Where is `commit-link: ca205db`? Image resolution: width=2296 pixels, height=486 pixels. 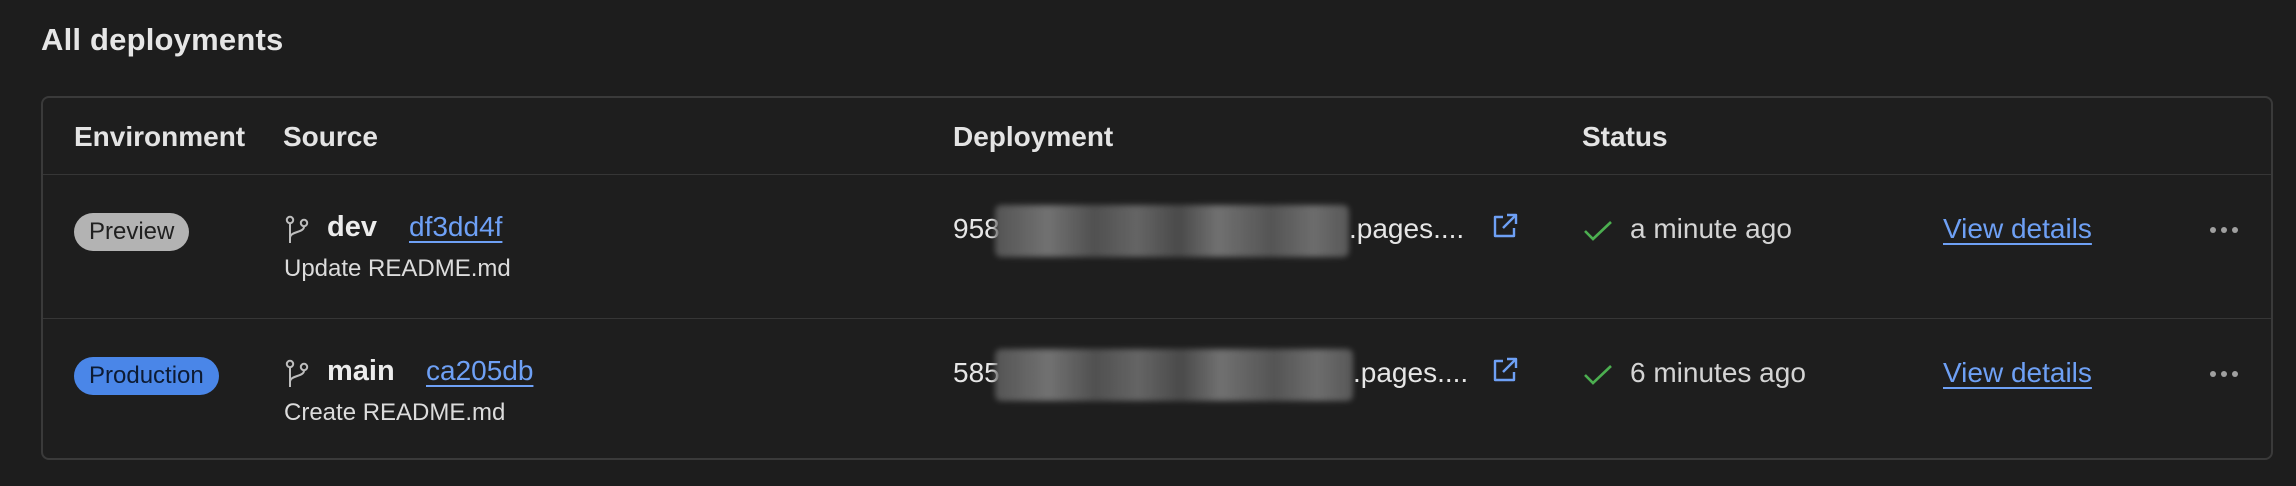
commit-link: ca205db is located at coordinates (479, 371).